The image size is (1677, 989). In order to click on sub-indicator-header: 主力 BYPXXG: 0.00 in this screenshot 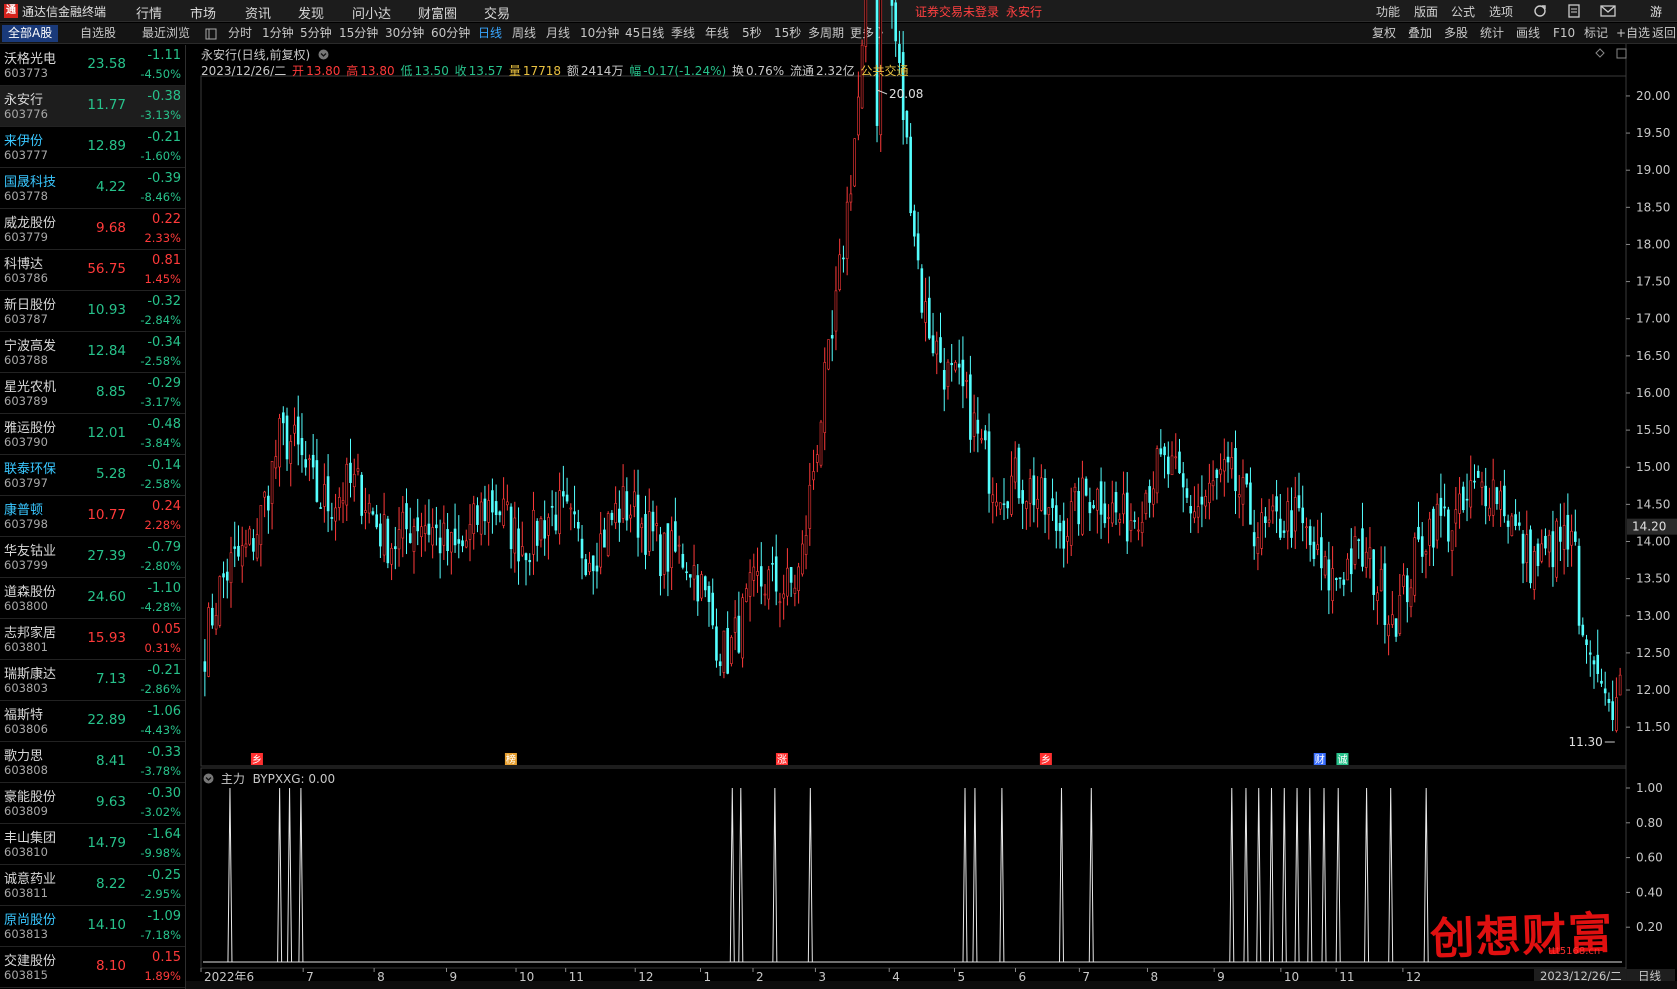, I will do `click(269, 778)`.